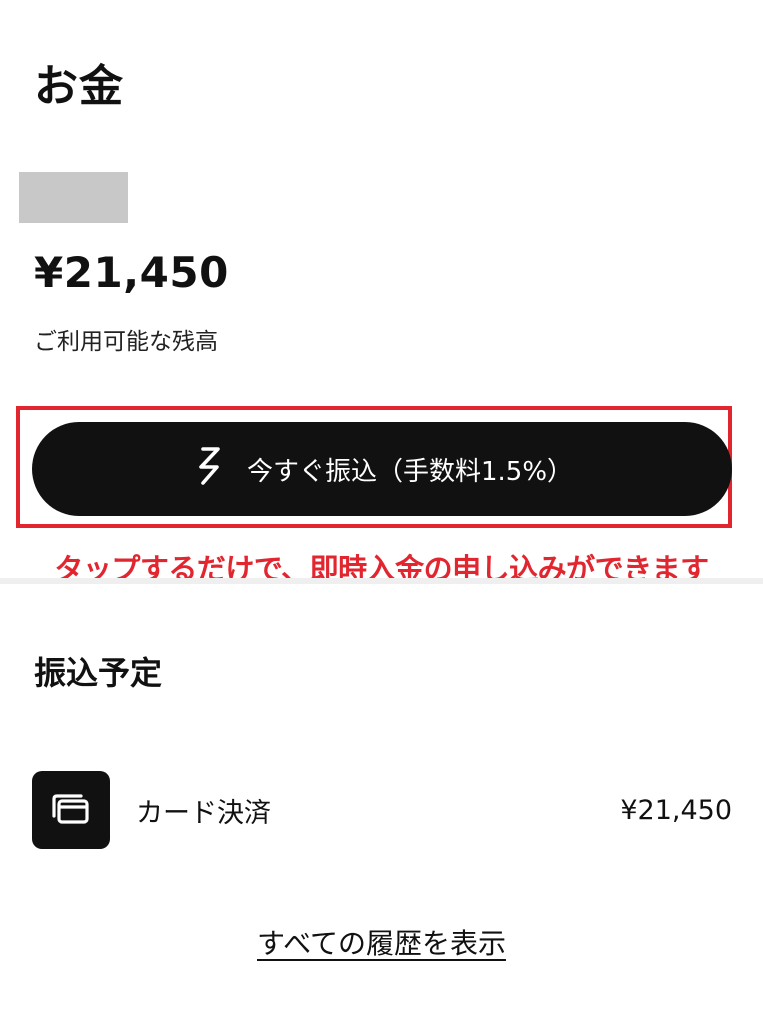  I want to click on instant-transfer-button: 今すぐ振込（手数料1.5%）, so click(382, 469).